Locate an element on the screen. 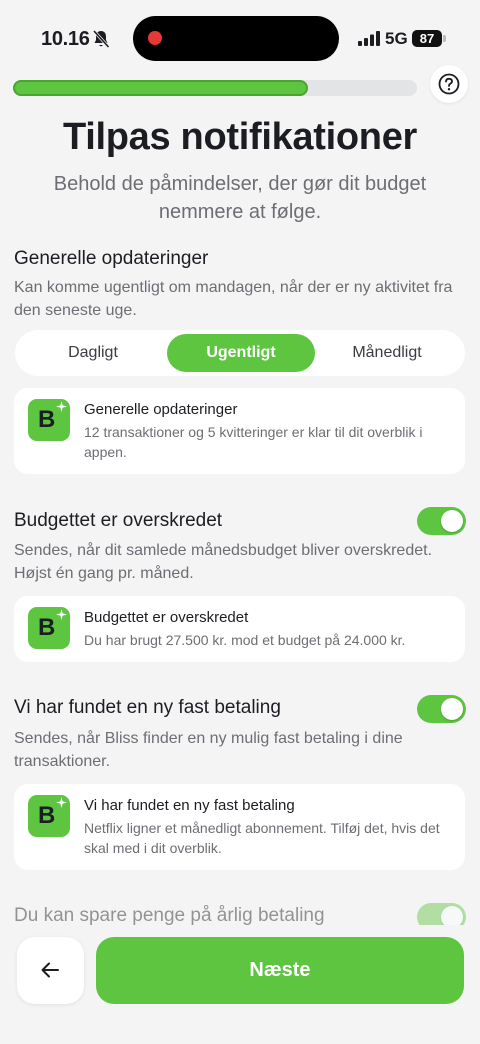 This screenshot has height=1044, width=480. bottom-navigation: Næste is located at coordinates (240, 984).